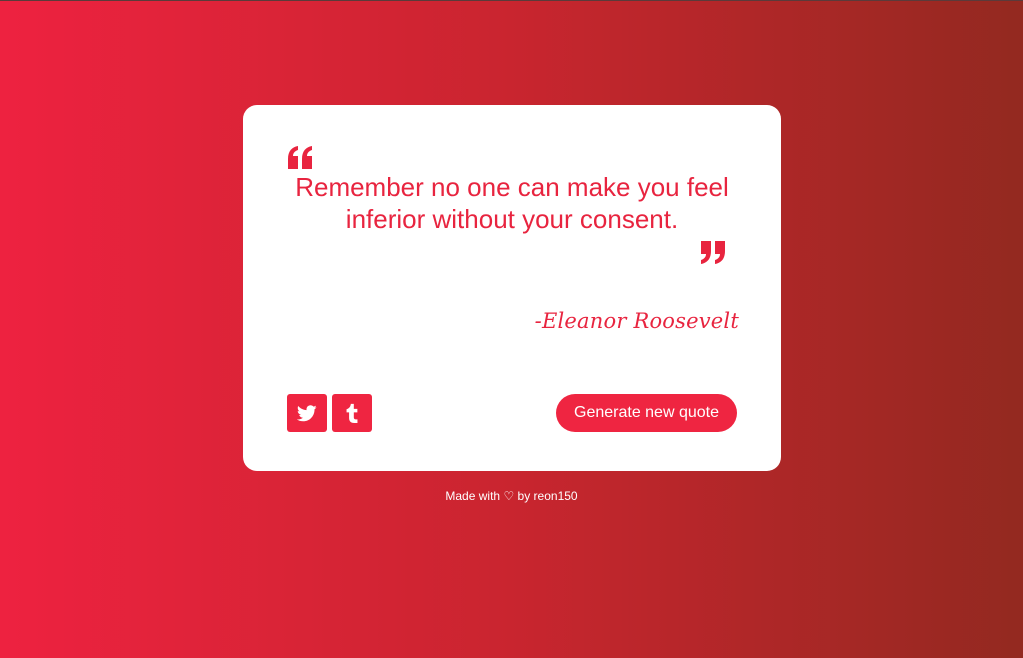 This screenshot has height=658, width=1023. I want to click on footer-author: by reon150, so click(547, 496).